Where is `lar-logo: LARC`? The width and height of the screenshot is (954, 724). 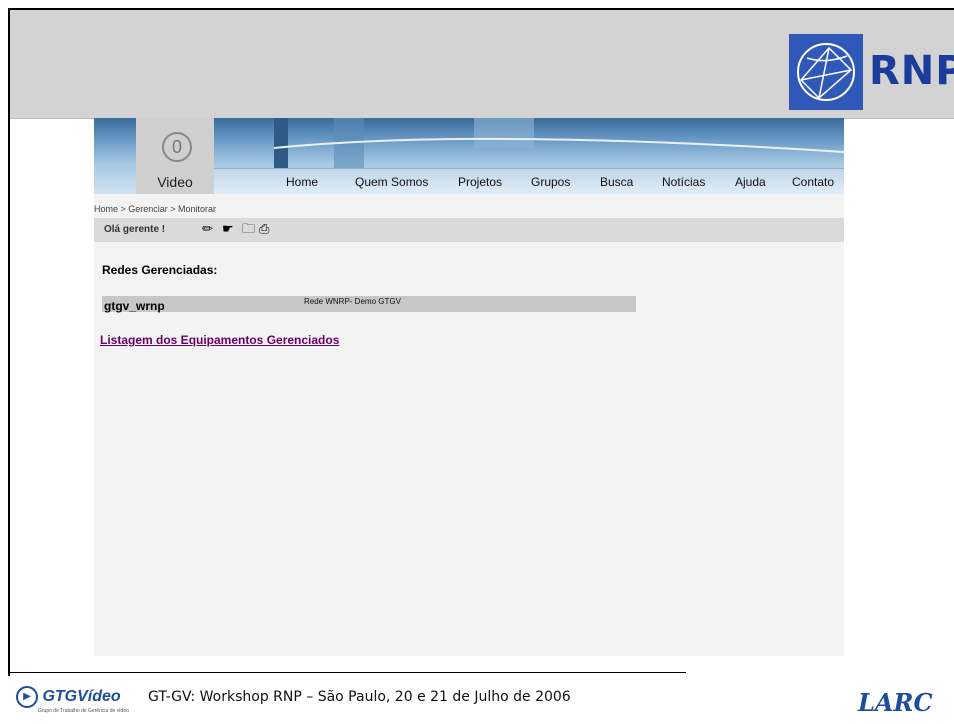
lar-logo: LARC is located at coordinates (895, 702).